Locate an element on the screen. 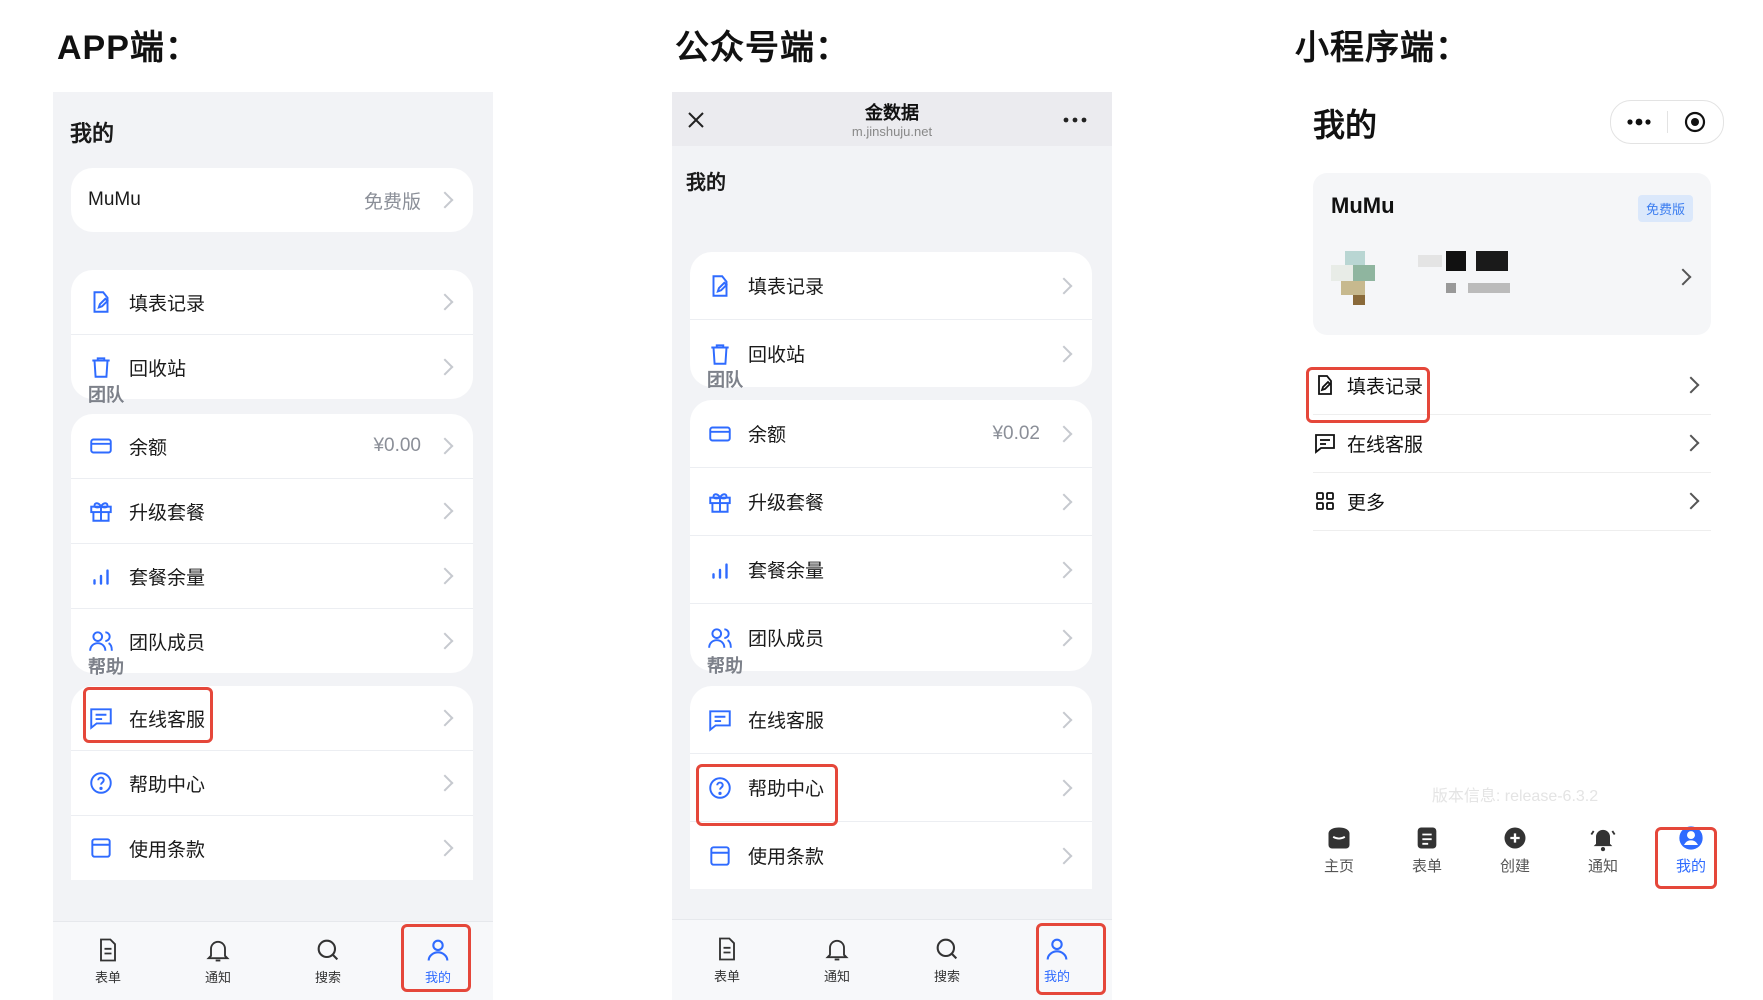 The width and height of the screenshot is (1763, 1000). user-row: MuMu 免费版 is located at coordinates (272, 200).